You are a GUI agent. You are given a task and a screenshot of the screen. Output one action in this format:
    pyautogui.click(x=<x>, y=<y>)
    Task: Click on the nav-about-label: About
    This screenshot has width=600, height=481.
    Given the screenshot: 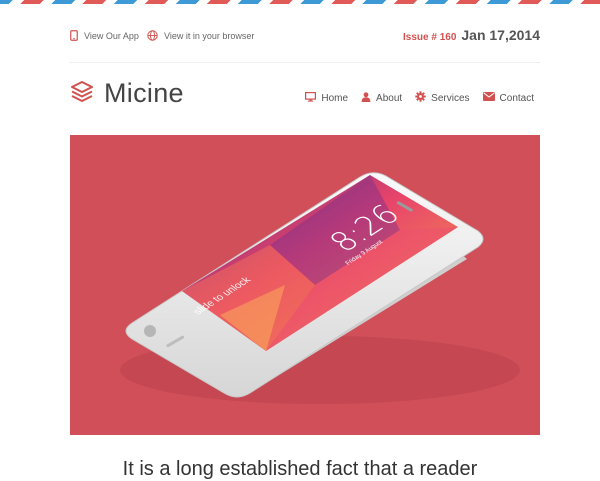 What is the action you would take?
    pyautogui.click(x=389, y=98)
    